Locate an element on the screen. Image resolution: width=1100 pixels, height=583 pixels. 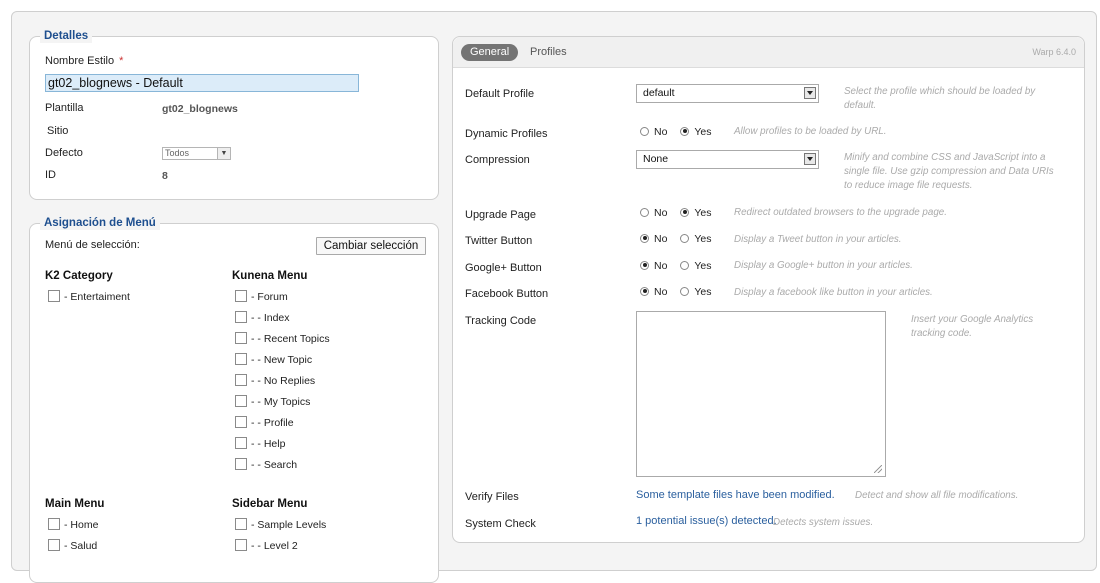
menu-legend: Asignación de Menú is located at coordinates (100, 223).